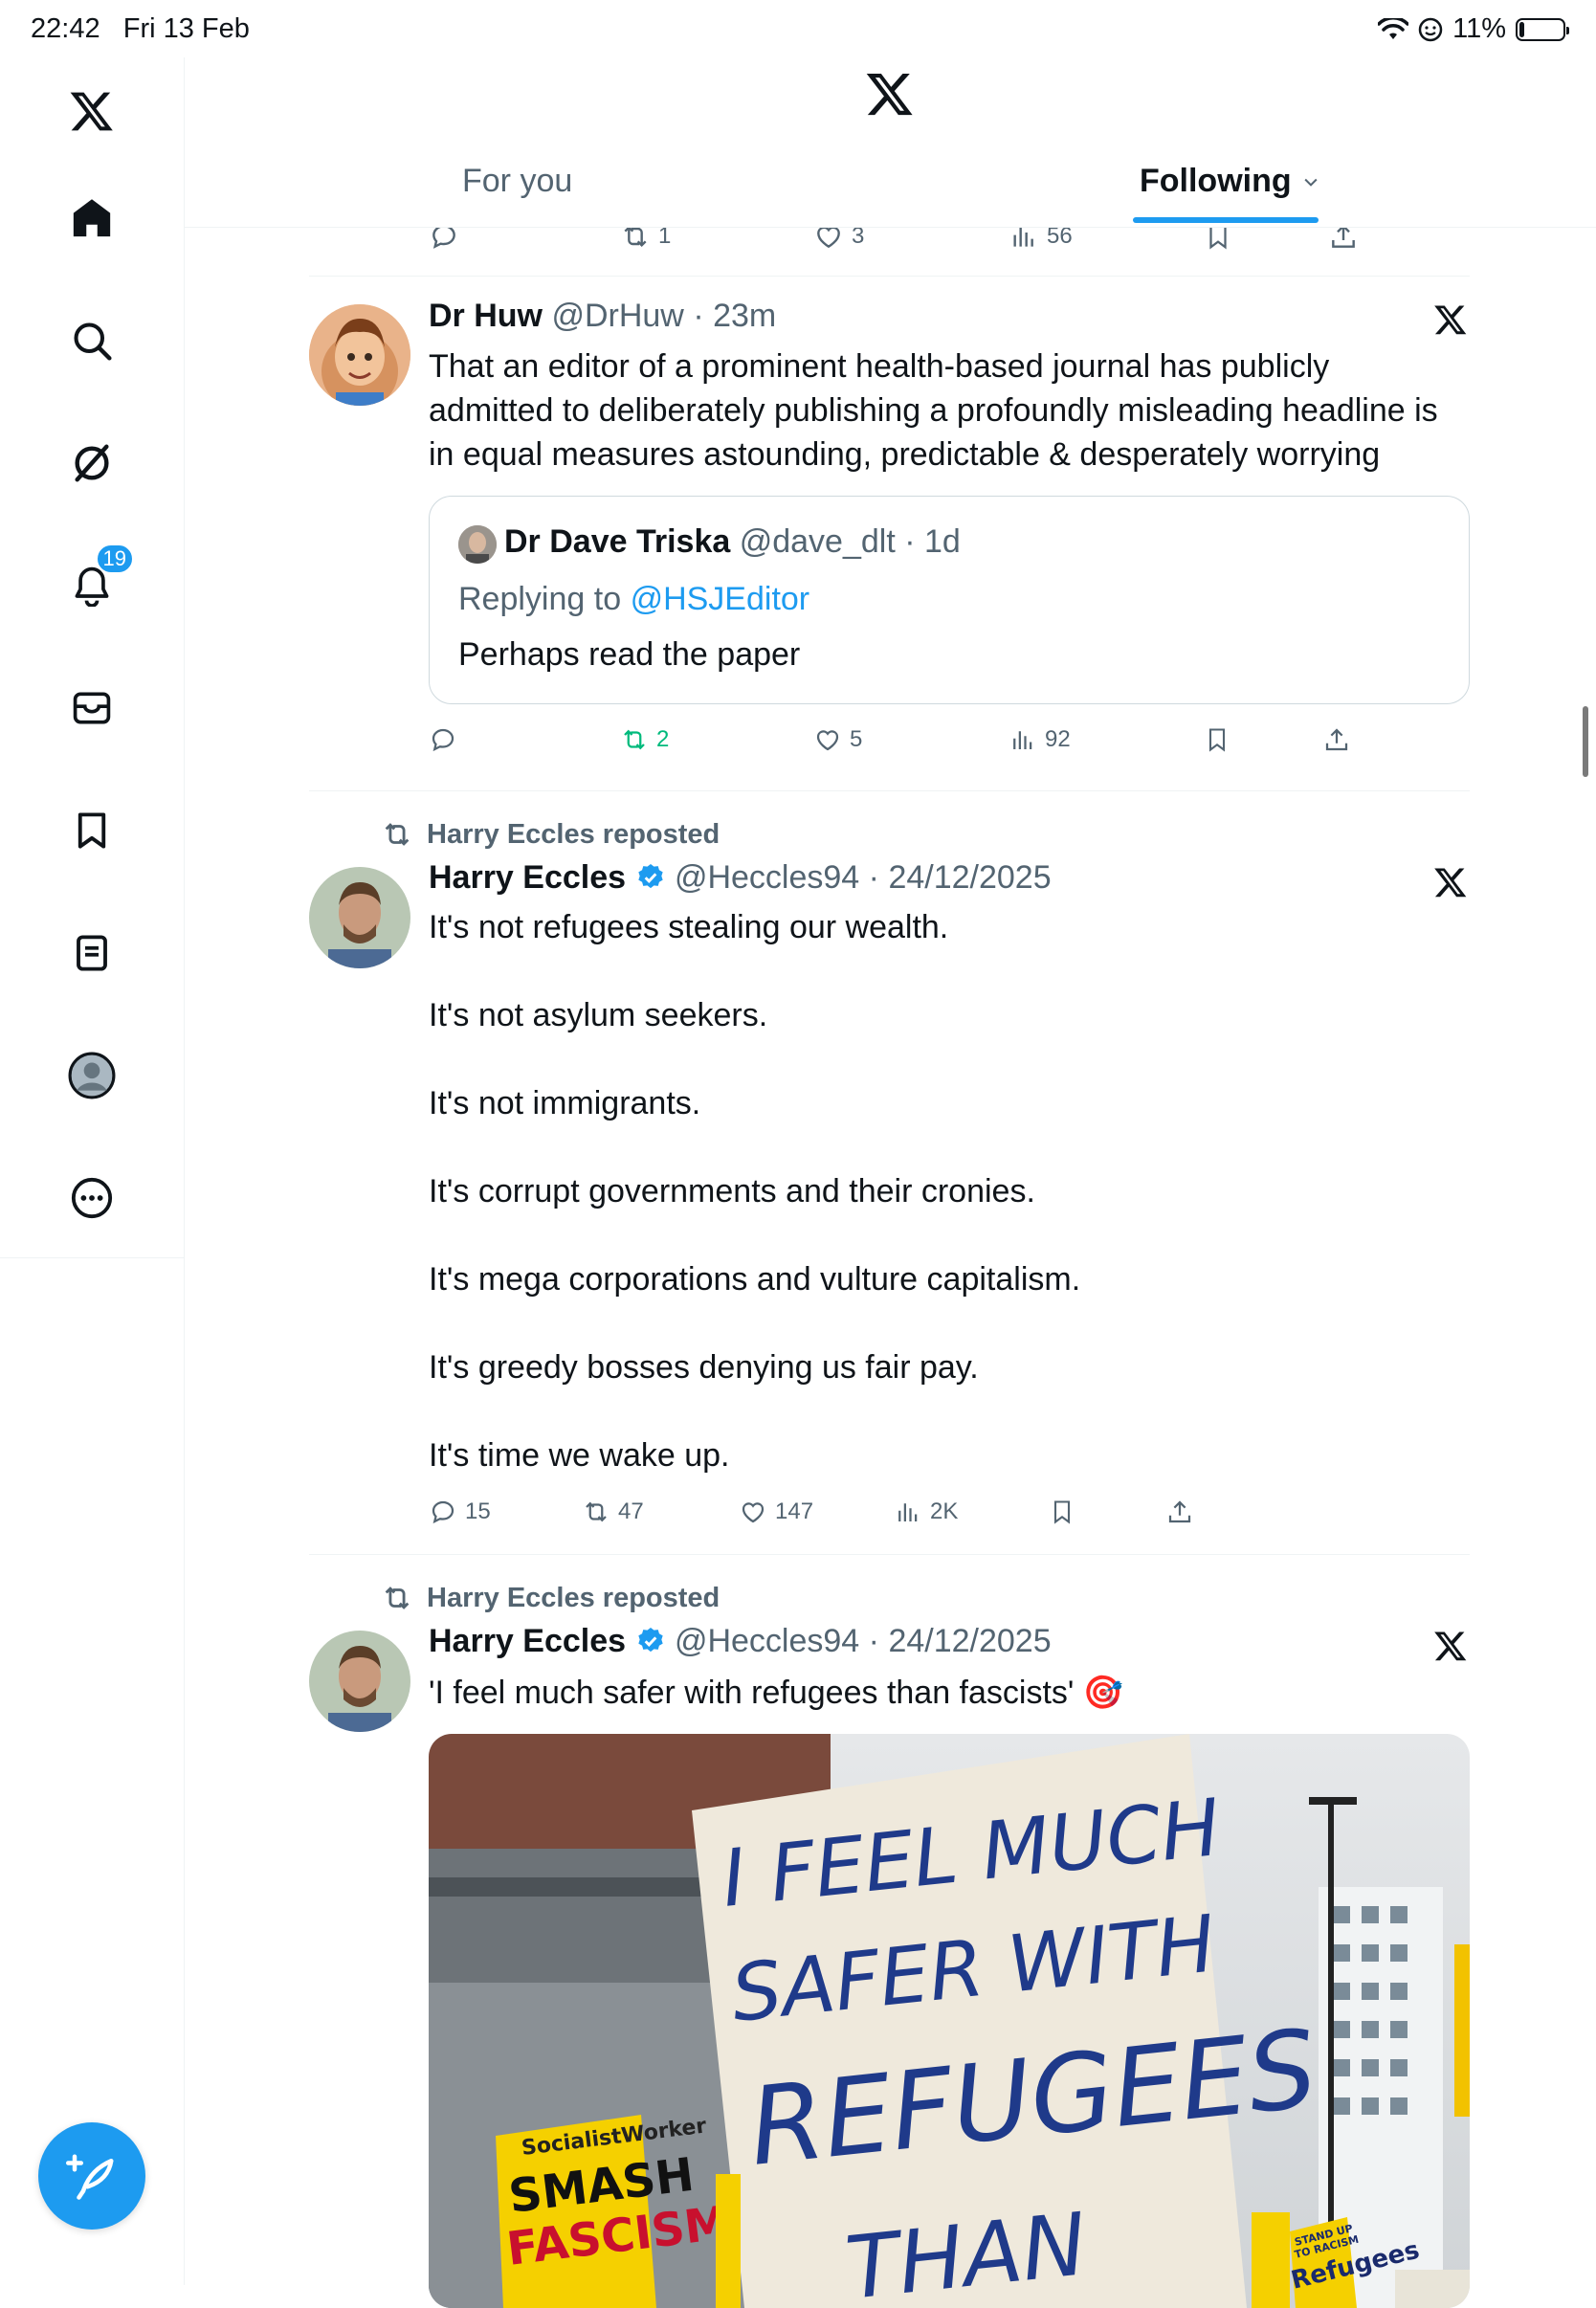 The width and height of the screenshot is (1596, 2308). Describe the element at coordinates (1431, 29) in the screenshot. I see `focus-face-icon` at that location.